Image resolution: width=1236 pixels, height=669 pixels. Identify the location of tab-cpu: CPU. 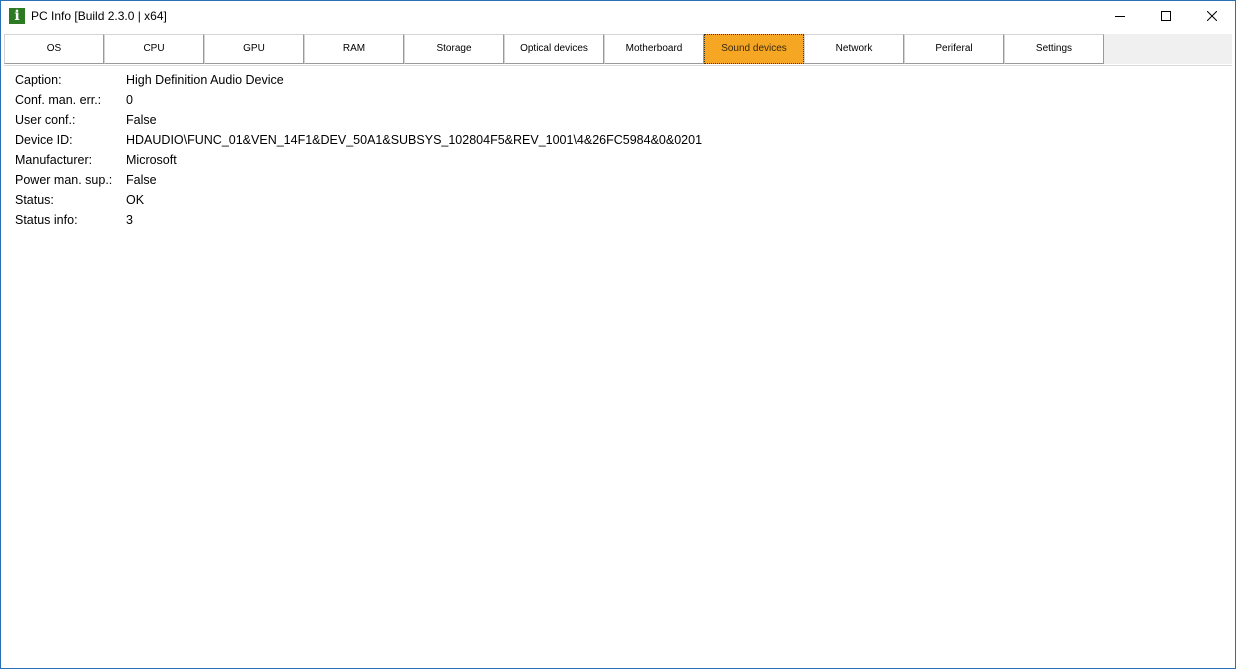
(154, 49).